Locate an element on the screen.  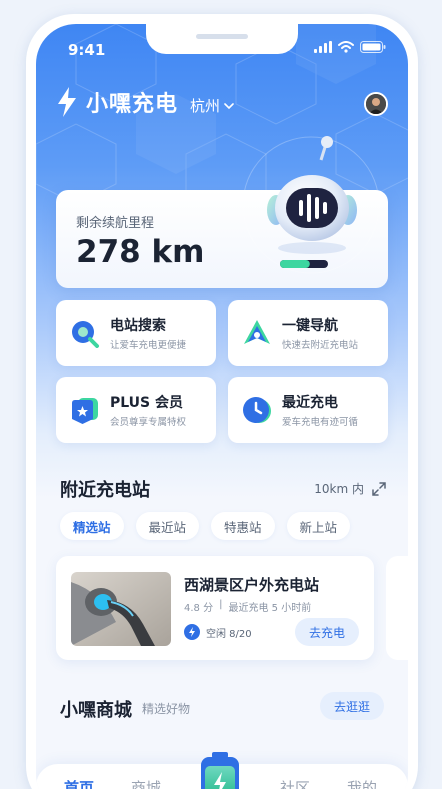
range-label: 剩余续航里程 is located at coordinates (115, 223).